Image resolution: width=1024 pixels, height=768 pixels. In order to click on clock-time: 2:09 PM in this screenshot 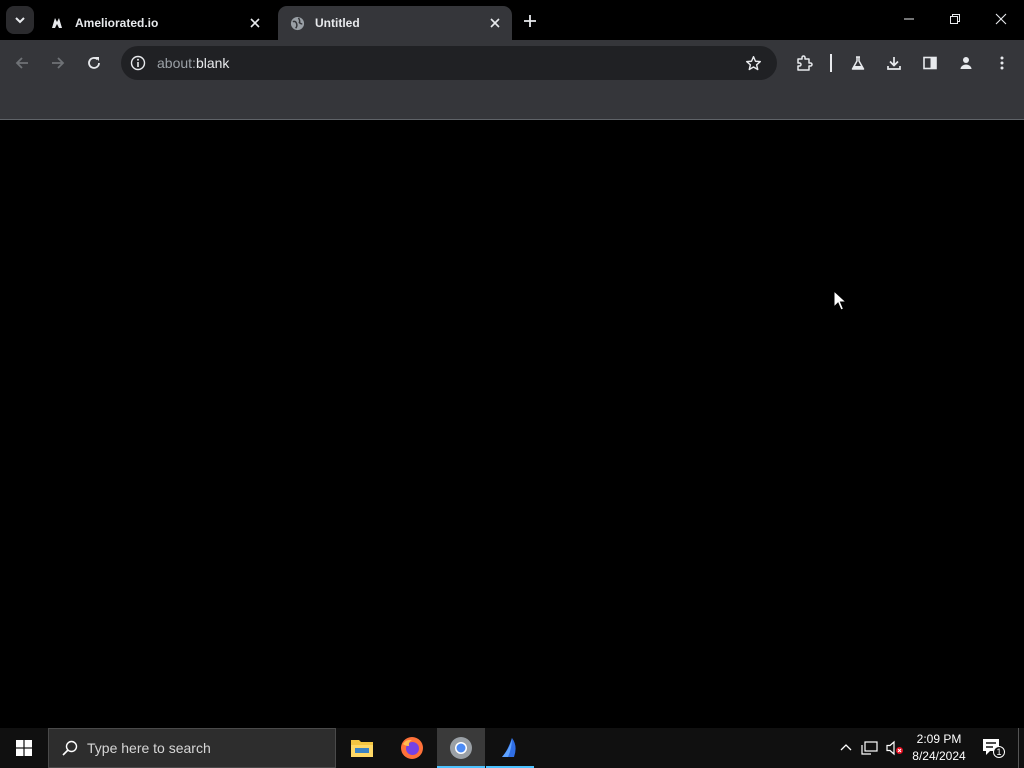, I will do `click(939, 739)`.